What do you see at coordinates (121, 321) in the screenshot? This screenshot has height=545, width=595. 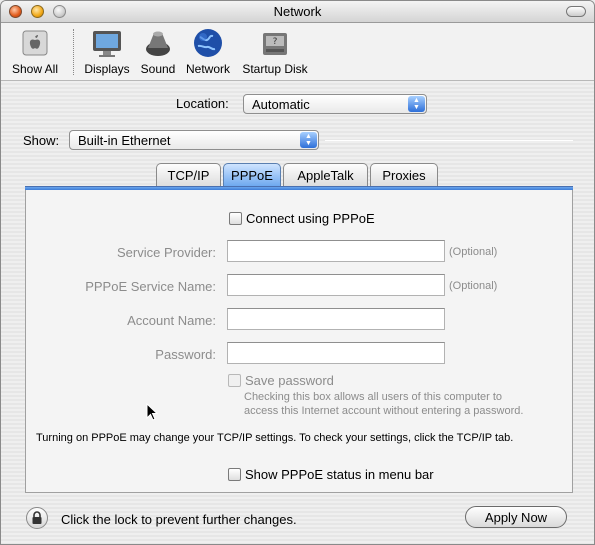 I see `account-name-row: Account Name:` at bounding box center [121, 321].